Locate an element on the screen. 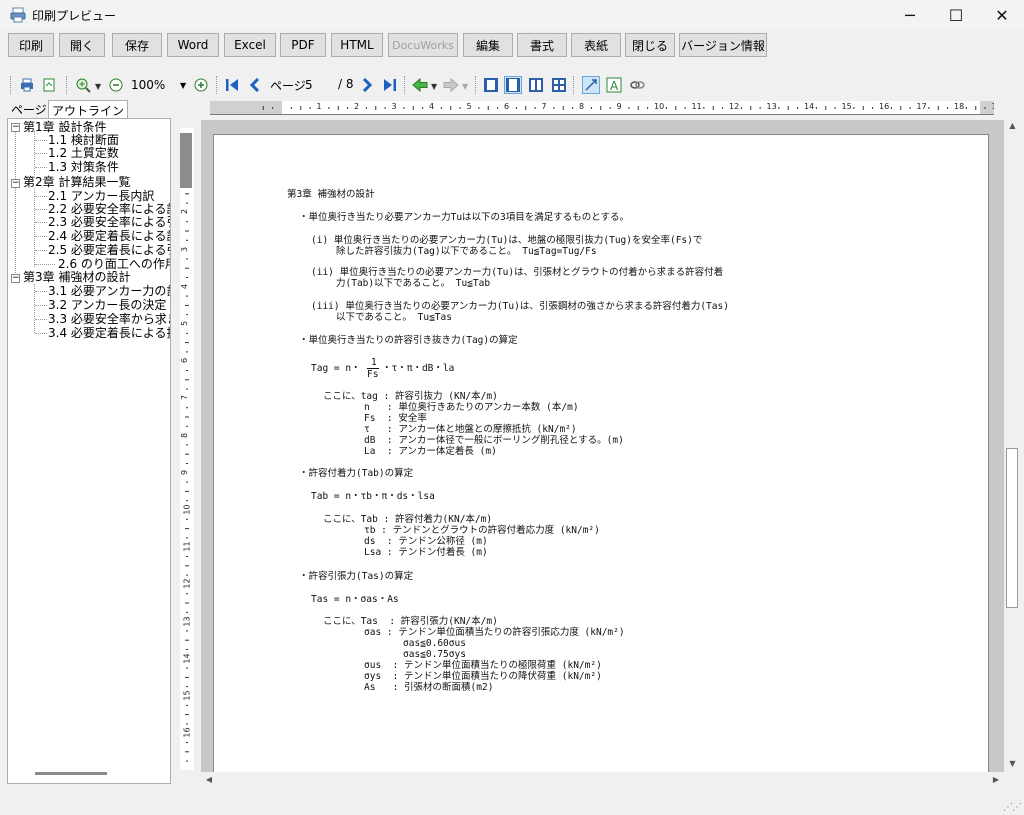  scroll-left-icon: ◀ is located at coordinates (209, 780).